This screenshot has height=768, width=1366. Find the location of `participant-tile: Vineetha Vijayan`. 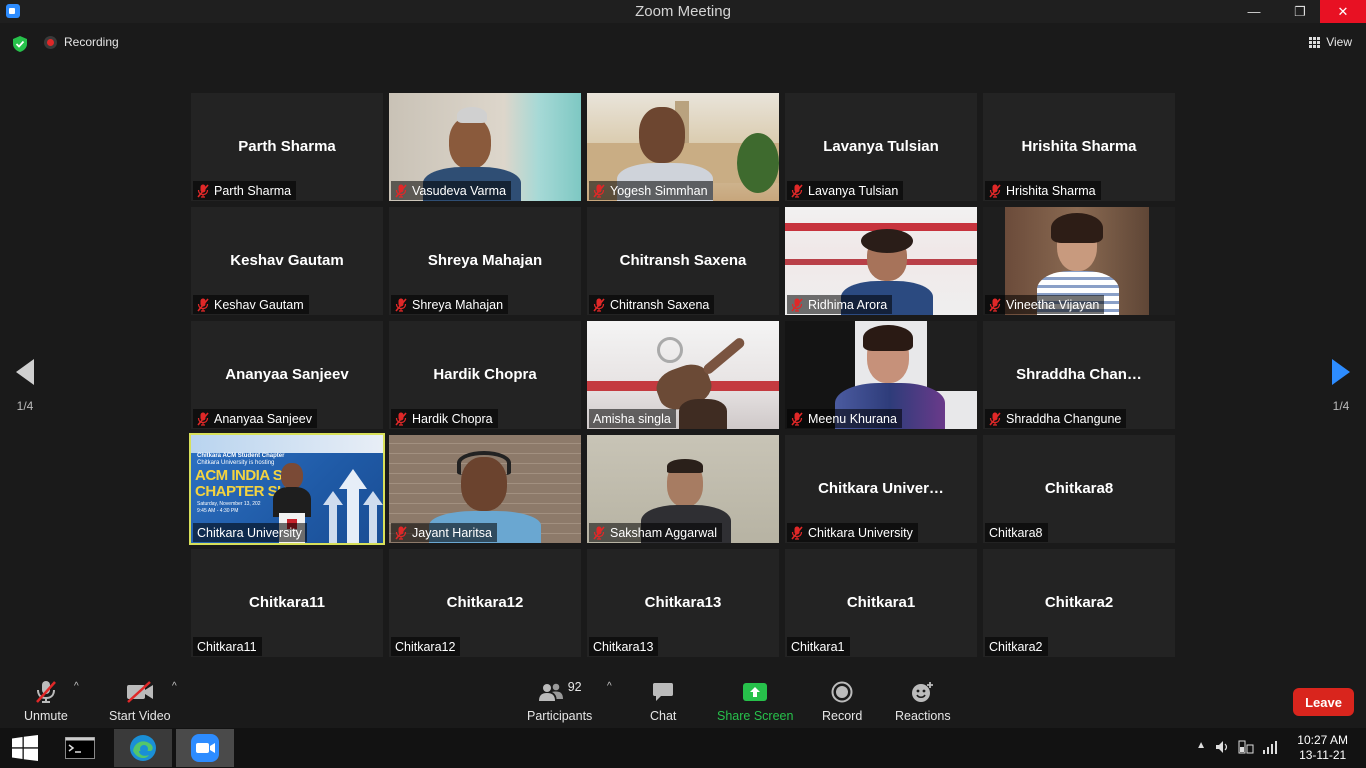

participant-tile: Vineetha Vijayan is located at coordinates (1079, 261).